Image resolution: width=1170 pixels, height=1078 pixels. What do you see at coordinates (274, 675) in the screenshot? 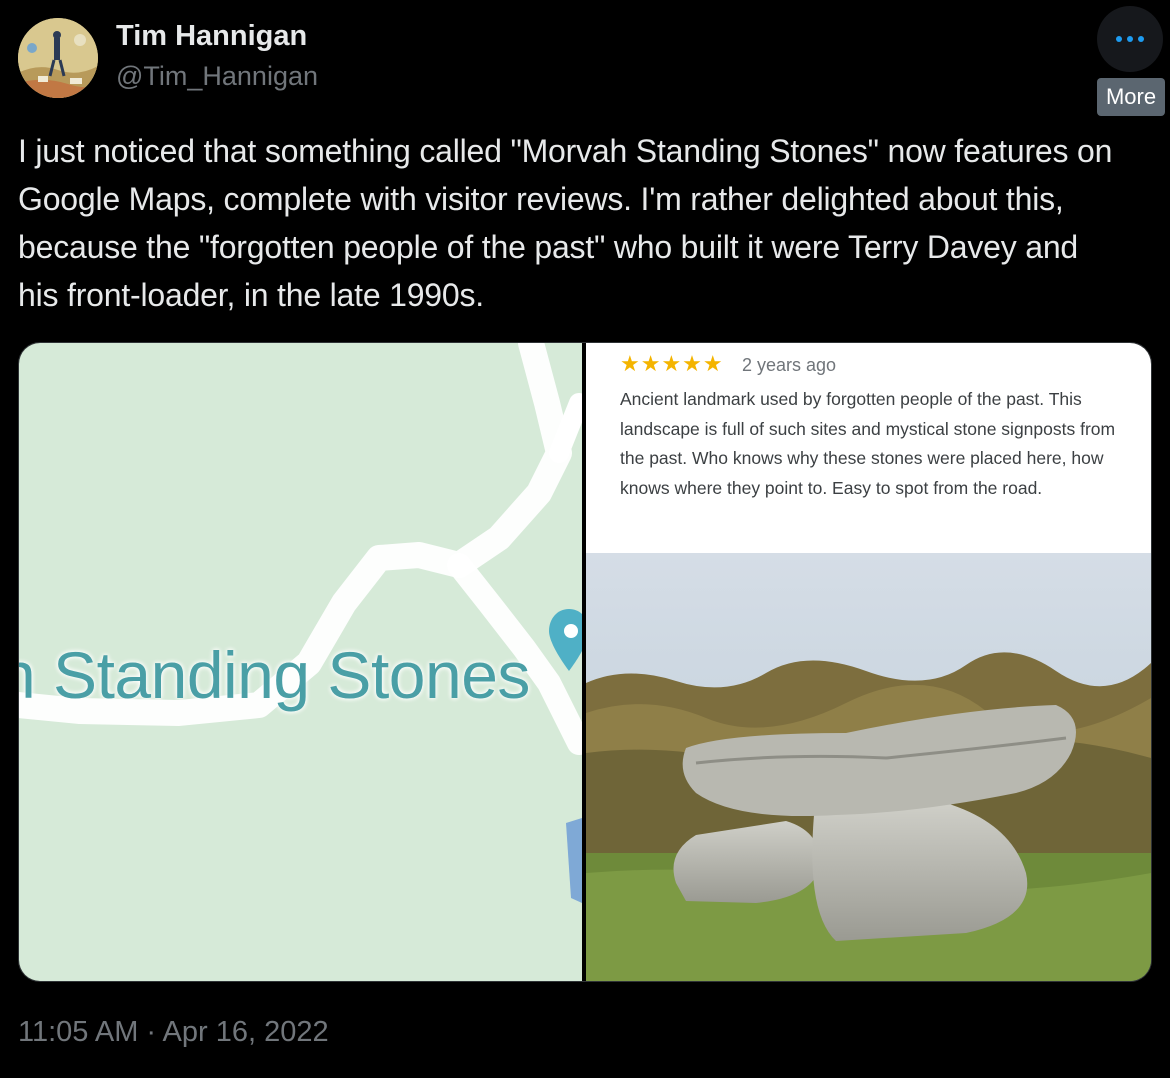
I see `map-place-label: h Standing Stones` at bounding box center [274, 675].